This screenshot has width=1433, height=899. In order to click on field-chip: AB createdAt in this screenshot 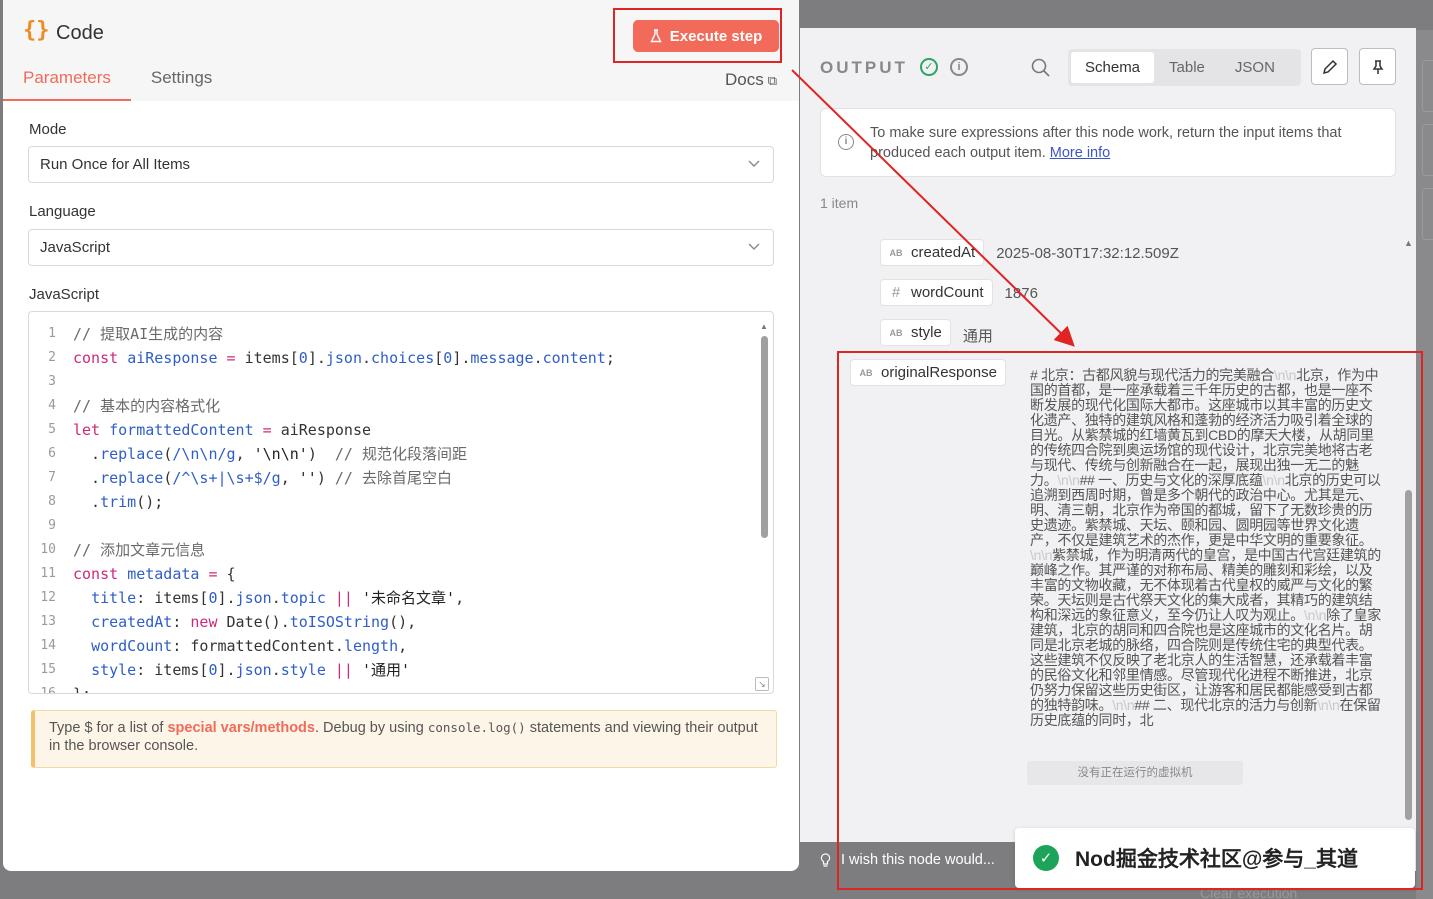, I will do `click(932, 252)`.